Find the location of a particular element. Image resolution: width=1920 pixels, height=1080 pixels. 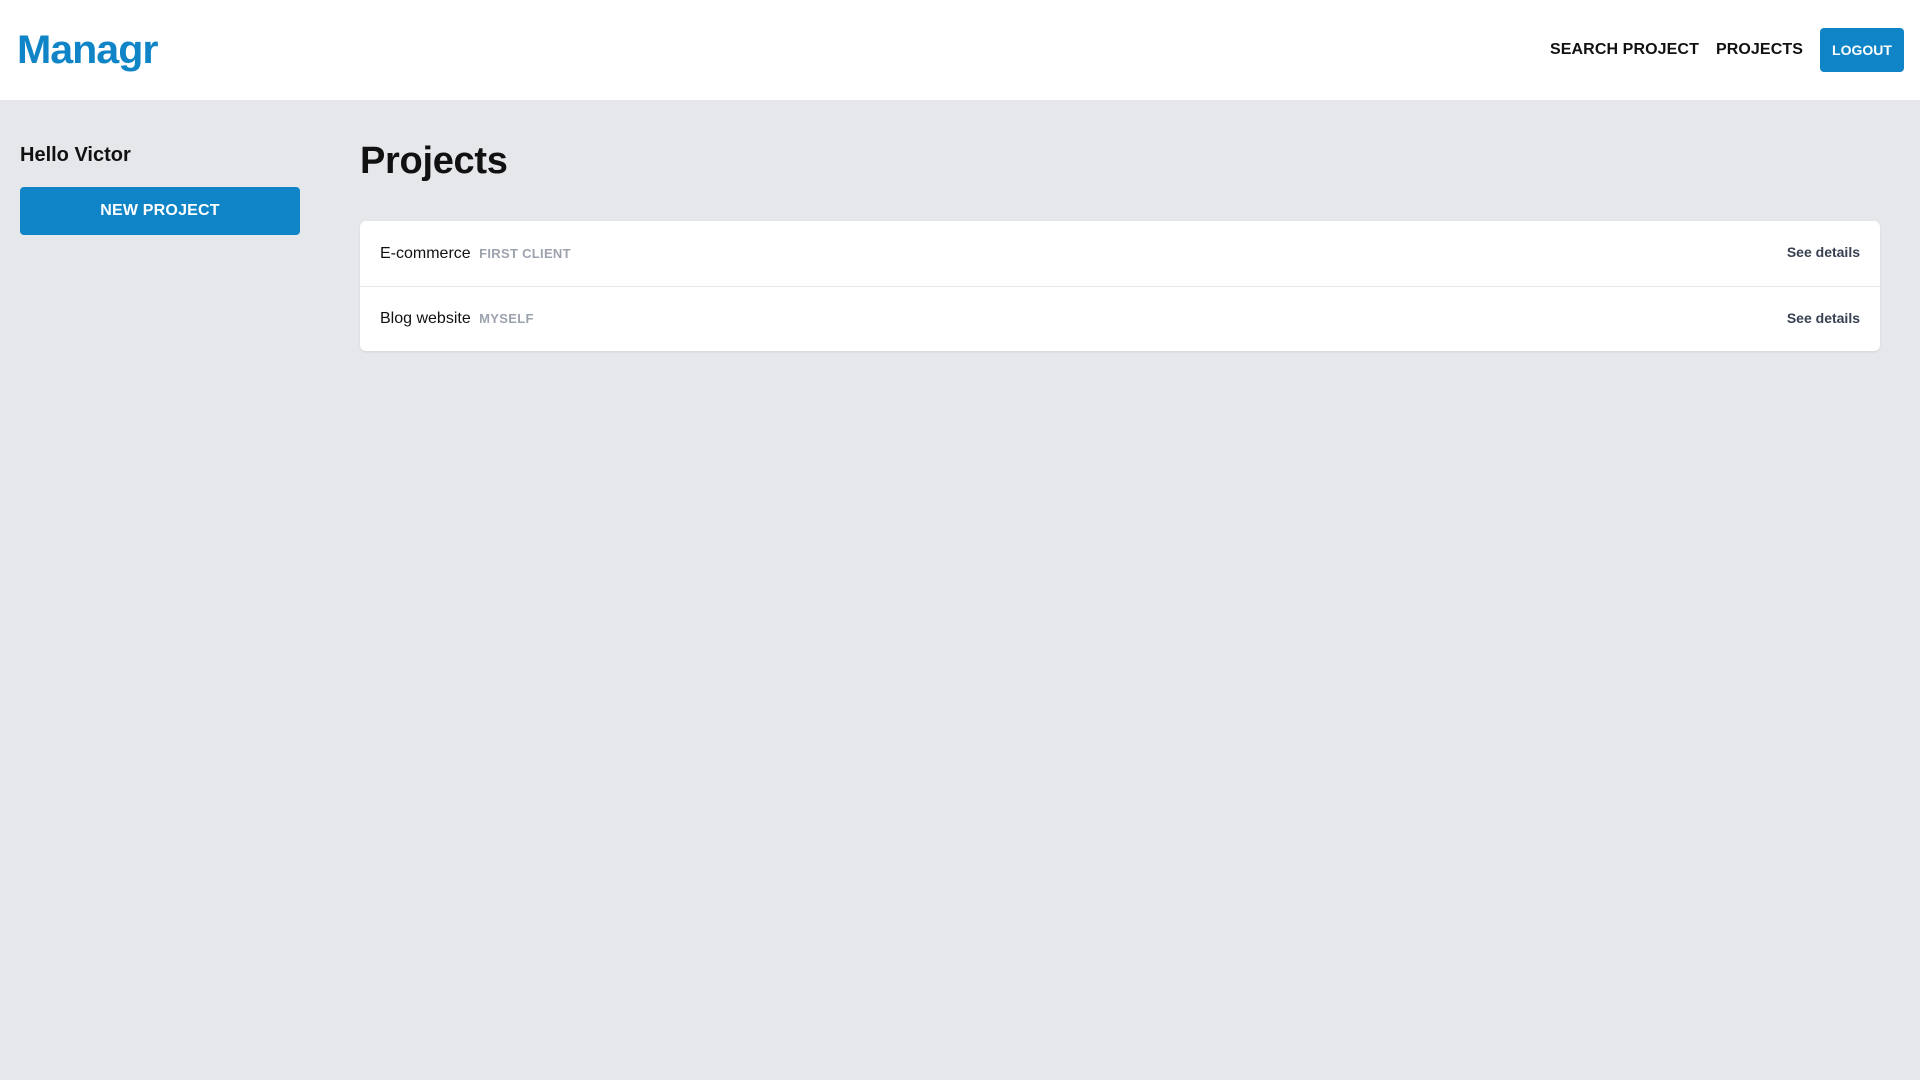

project-client: FIRST CLIENT is located at coordinates (525, 253).